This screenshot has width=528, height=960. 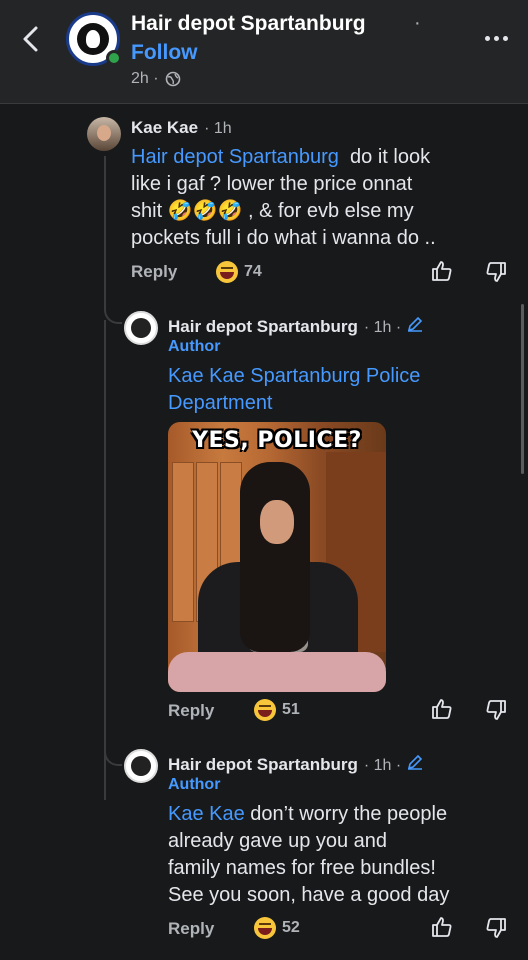 I want to click on comment-2-header: Hair depot Spartanburg · 1h ·, so click(x=295, y=326).